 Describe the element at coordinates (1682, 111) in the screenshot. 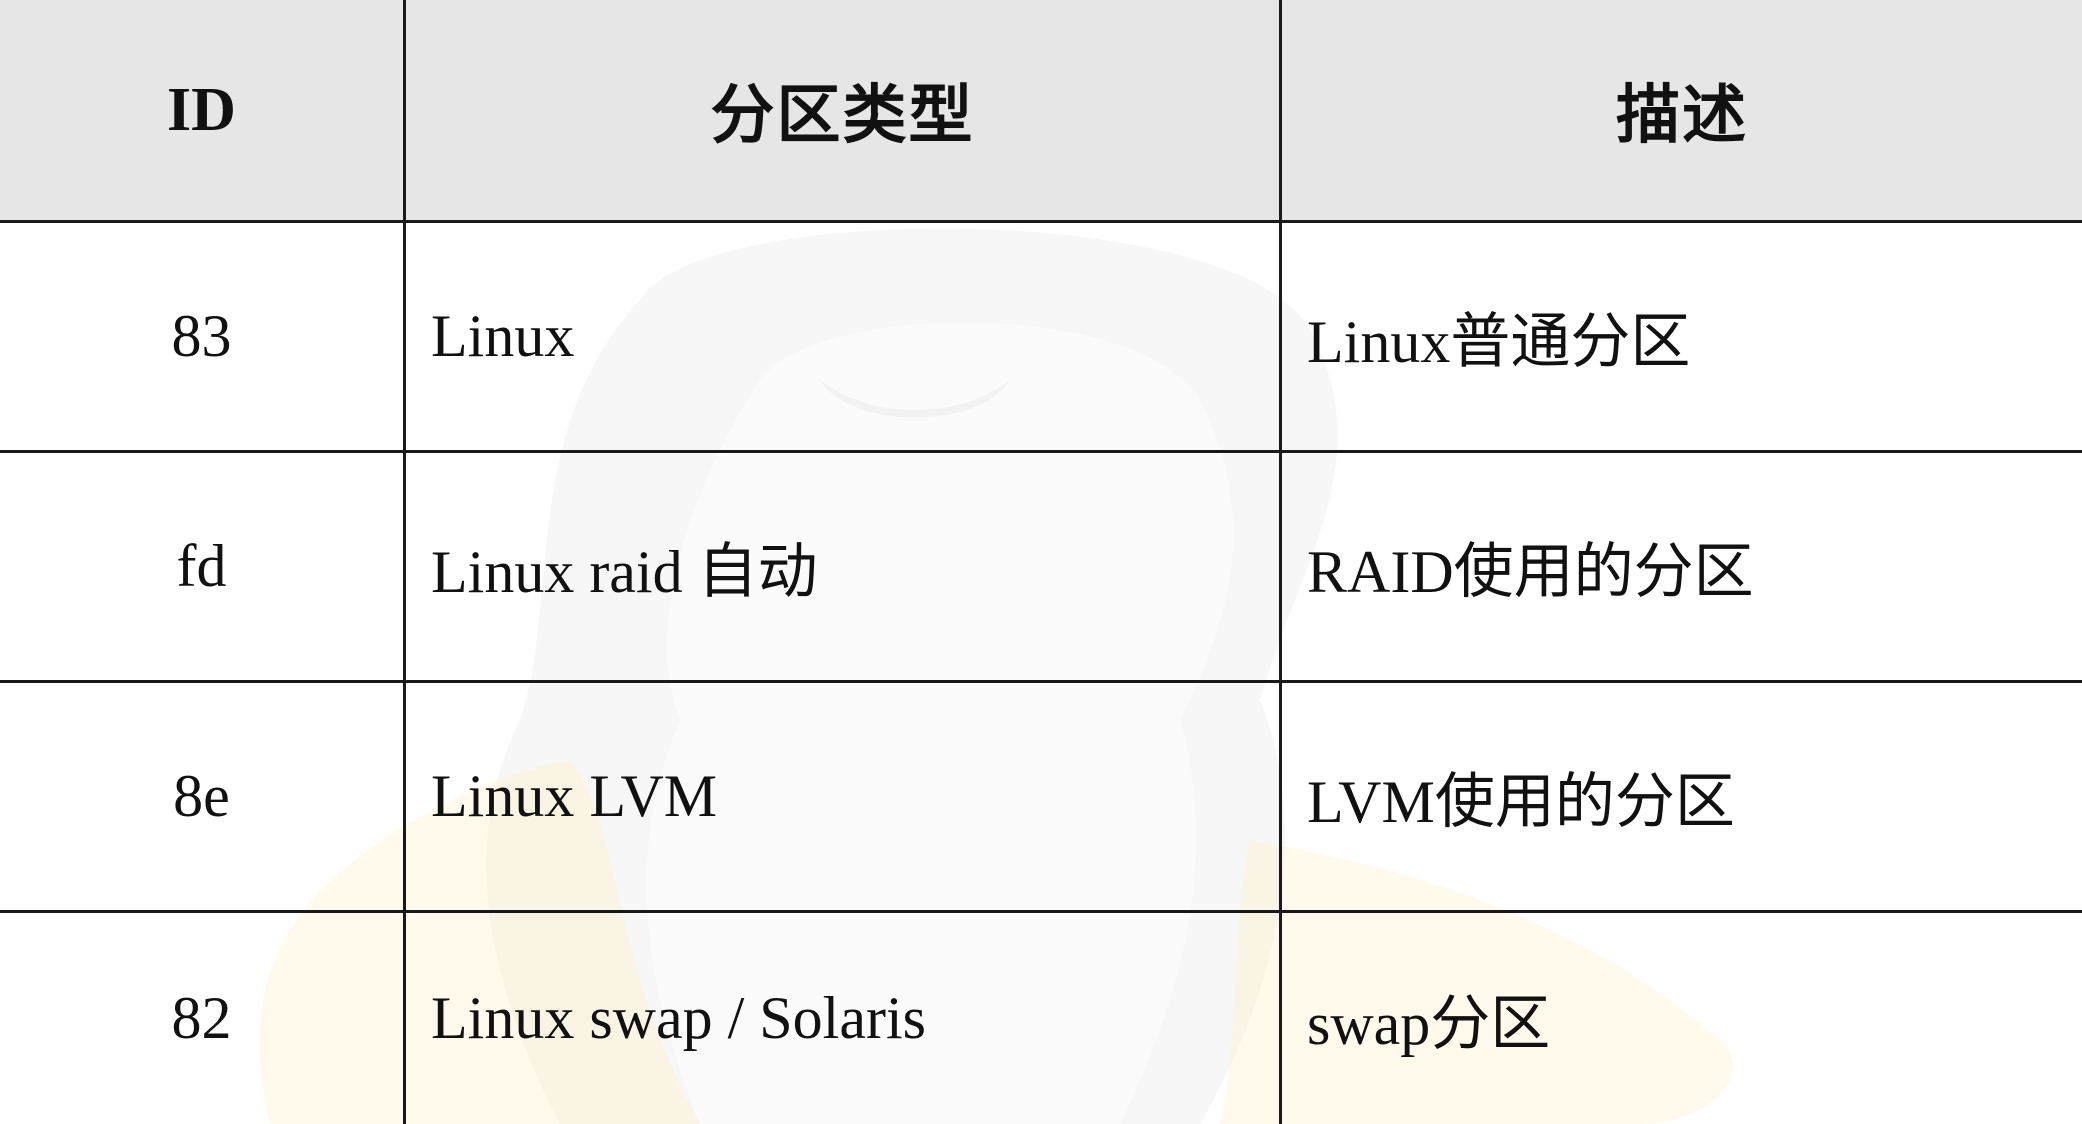

I see `header-description: 描述` at that location.